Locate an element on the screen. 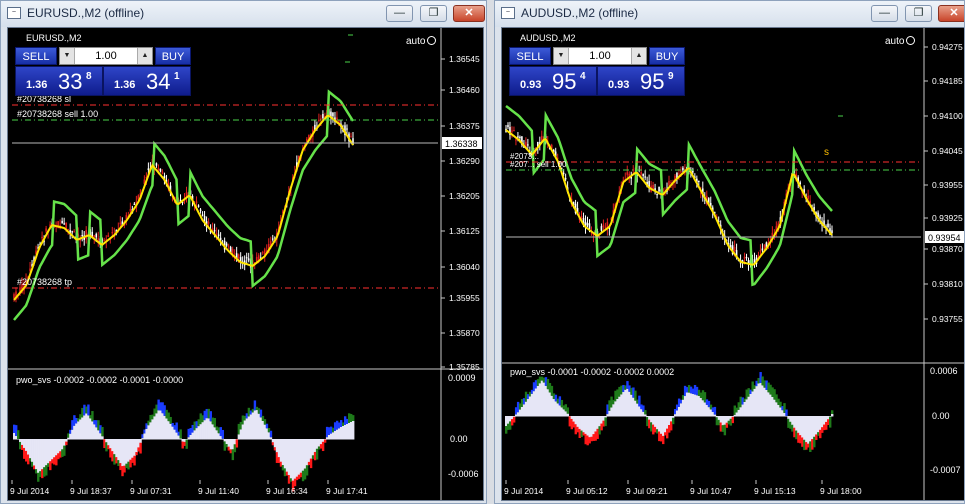  svg-text: 9 Jul 16:34 is located at coordinates (287, 491).